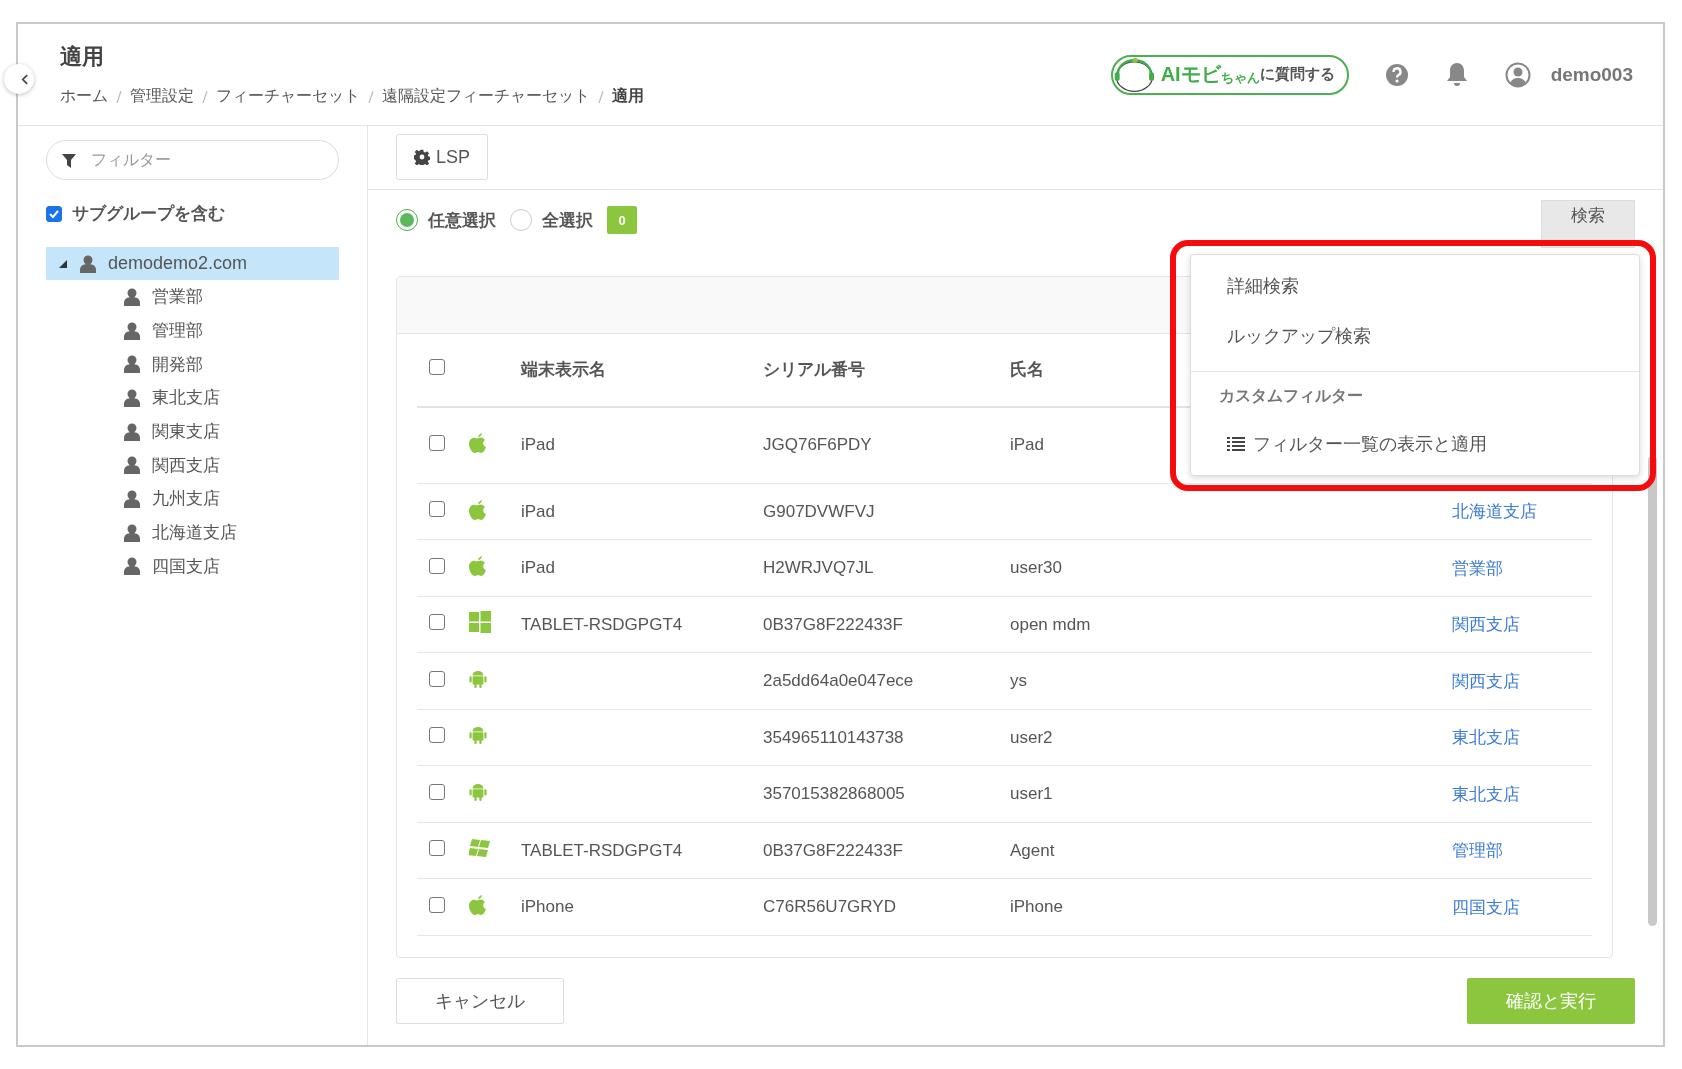  Describe the element at coordinates (480, 622) in the screenshot. I see `windows-icon` at that location.